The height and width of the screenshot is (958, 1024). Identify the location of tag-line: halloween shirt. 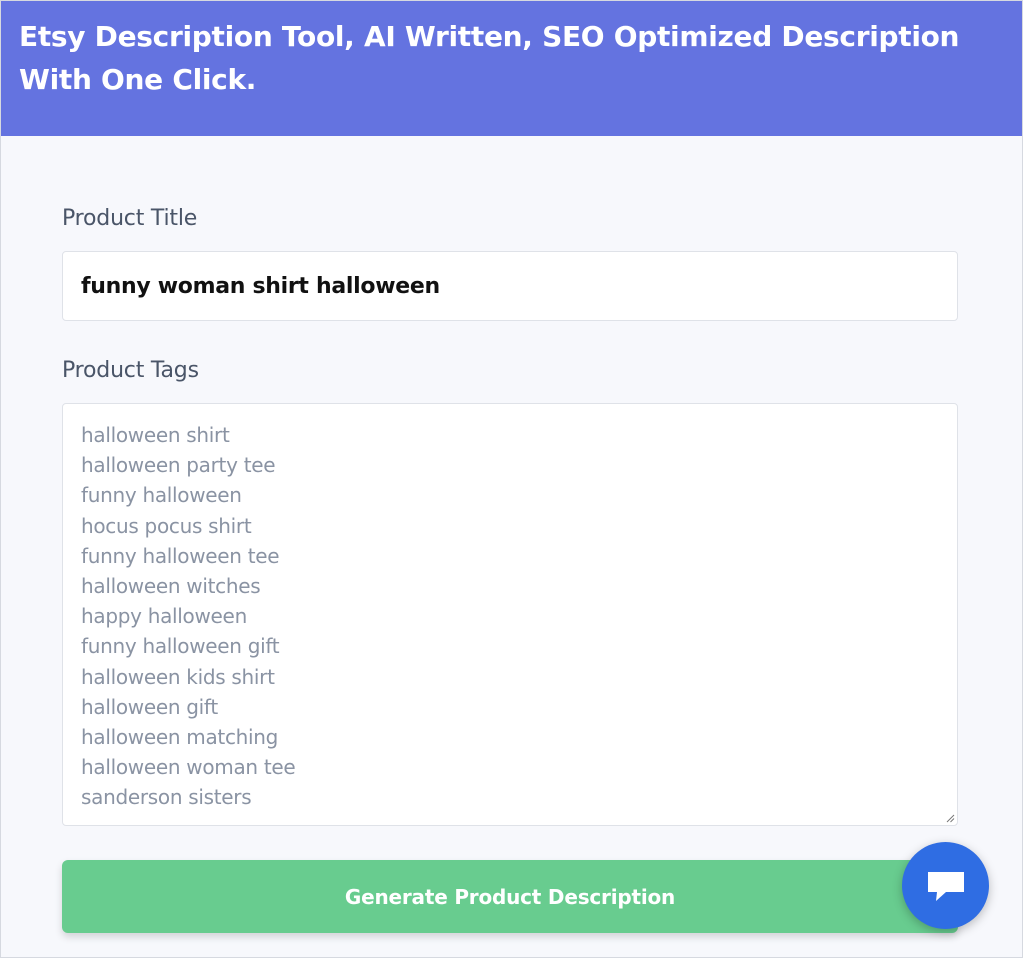
(155, 435).